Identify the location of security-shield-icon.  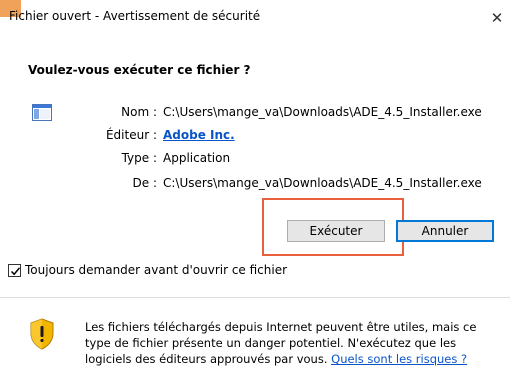
(42, 335).